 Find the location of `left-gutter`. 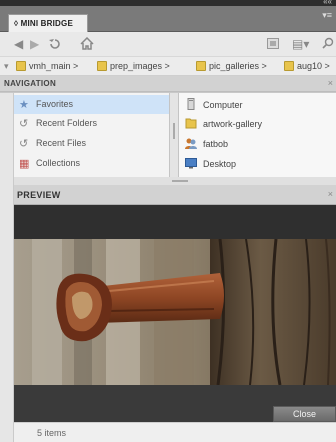

left-gutter is located at coordinates (7, 267).